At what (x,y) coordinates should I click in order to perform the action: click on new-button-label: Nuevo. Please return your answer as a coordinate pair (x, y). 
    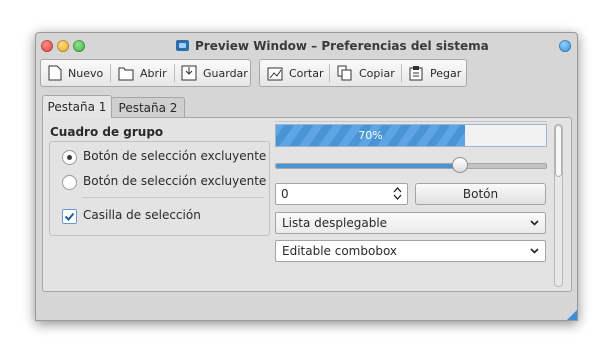
    Looking at the image, I should click on (86, 73).